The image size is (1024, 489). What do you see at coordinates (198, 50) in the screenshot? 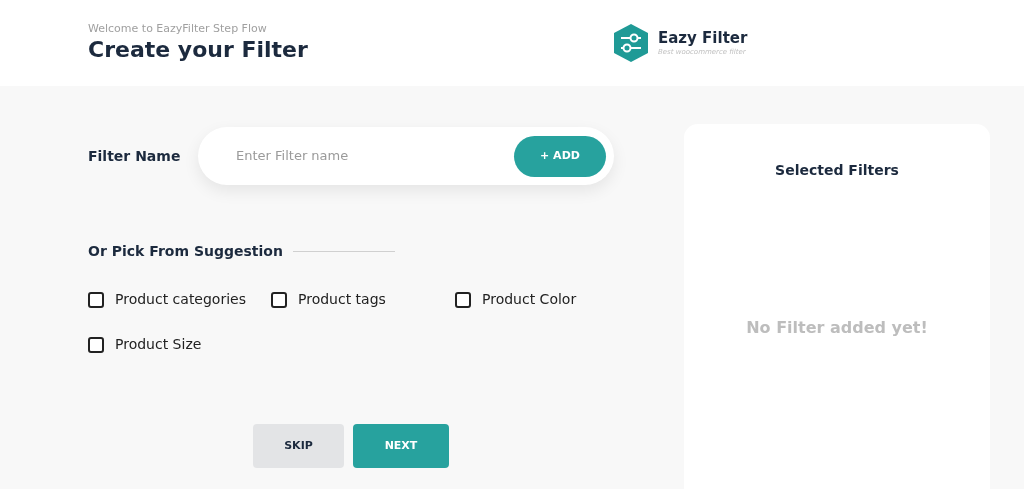
I see `page-title: Create your Filter` at bounding box center [198, 50].